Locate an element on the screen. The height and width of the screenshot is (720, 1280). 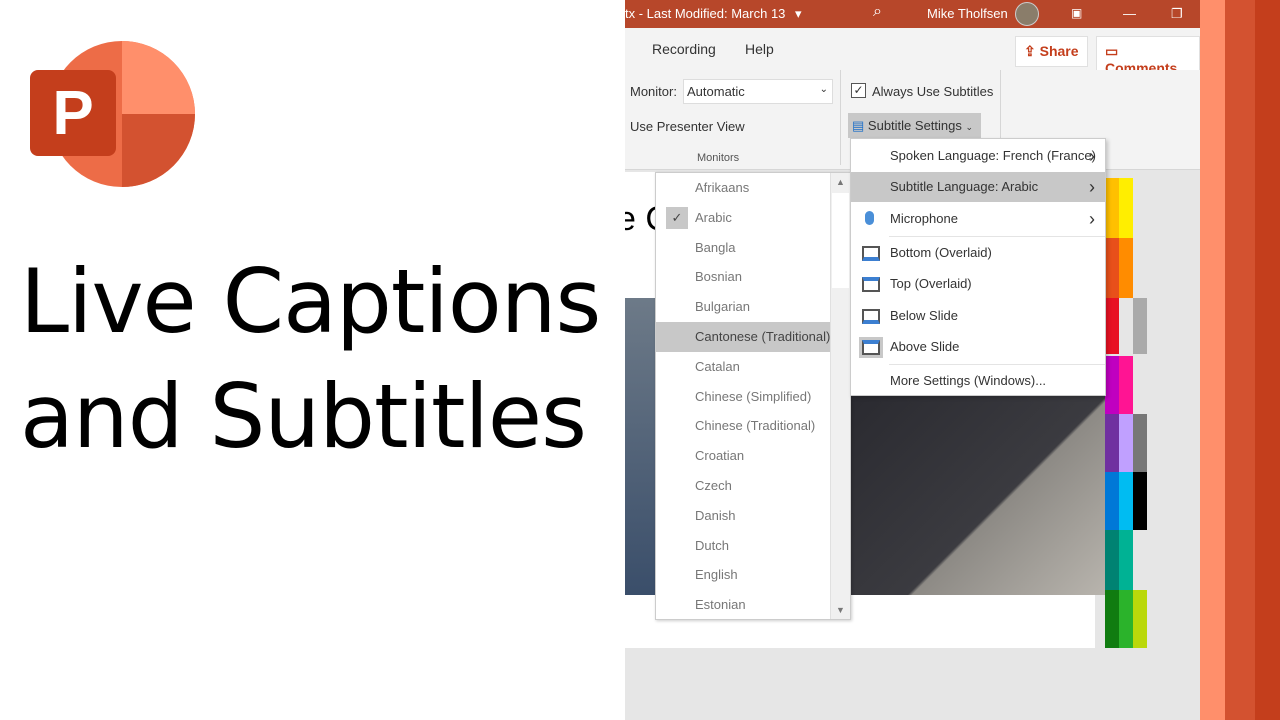
chevron-down-icon: ⌄ is located at coordinates (969, 127).